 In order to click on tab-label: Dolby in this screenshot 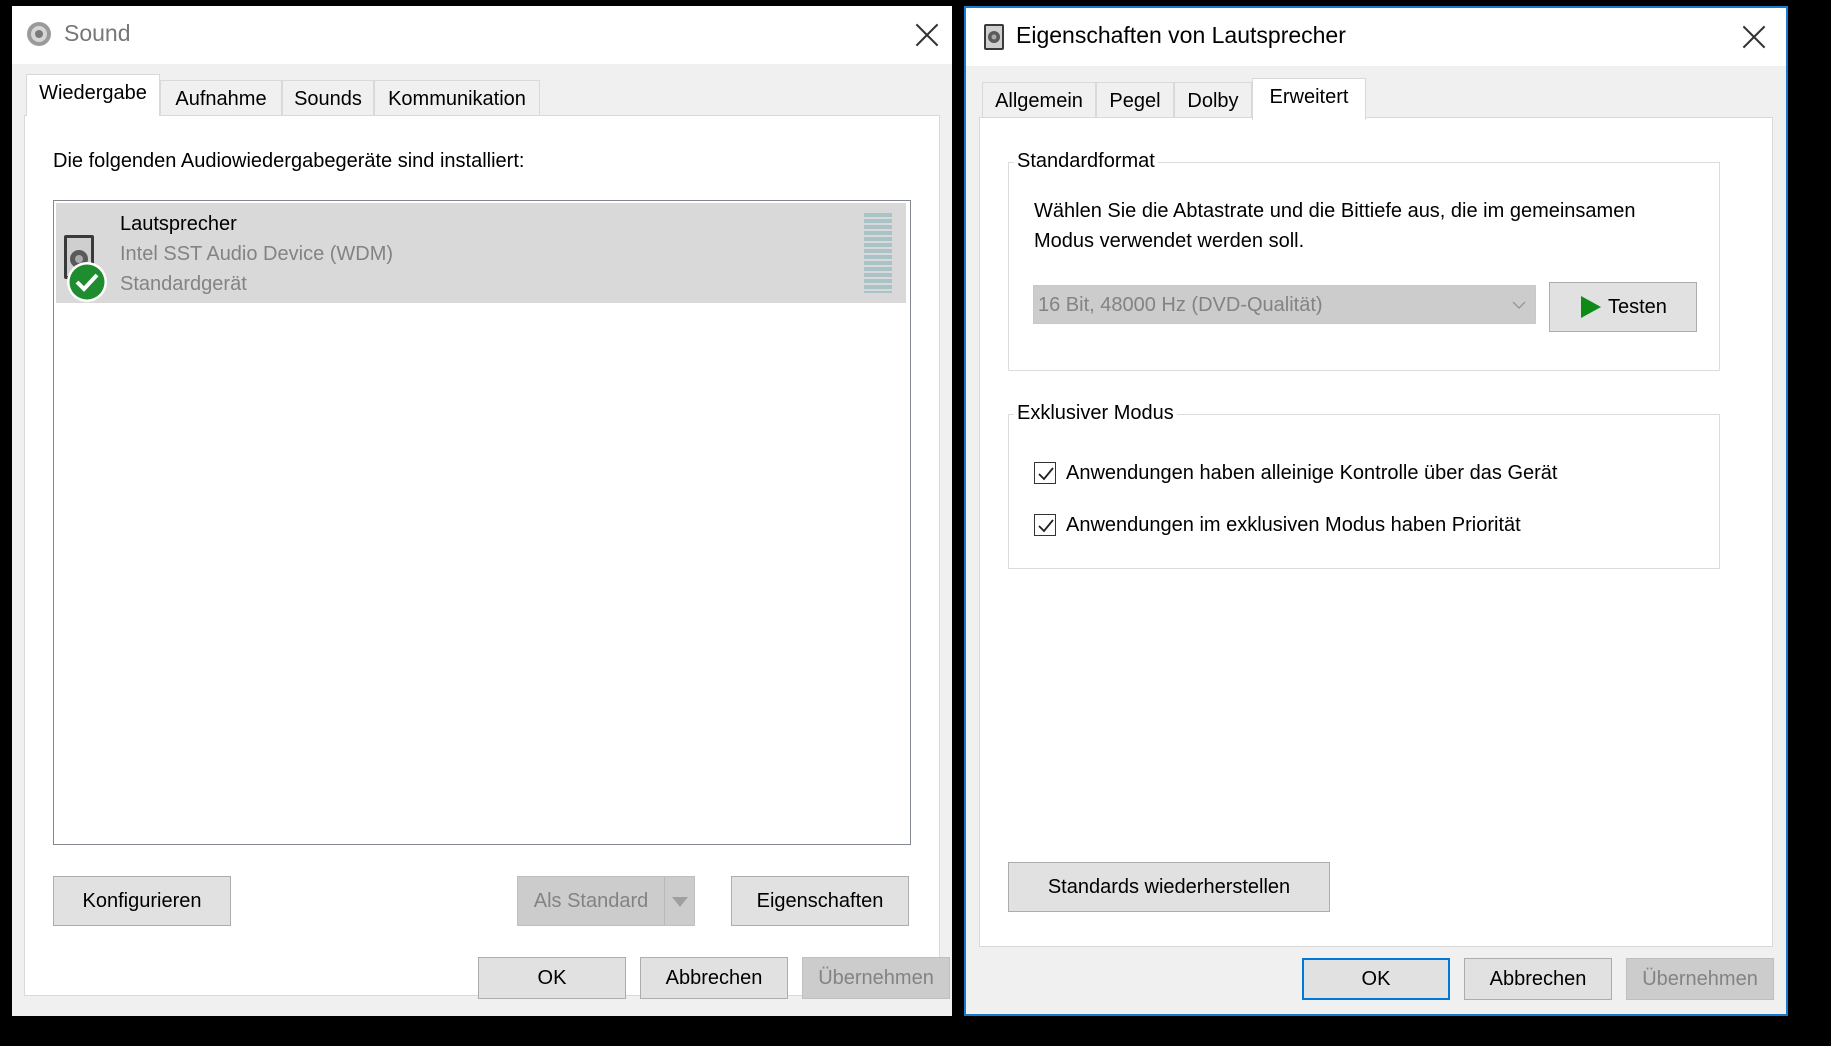, I will do `click(1213, 101)`.